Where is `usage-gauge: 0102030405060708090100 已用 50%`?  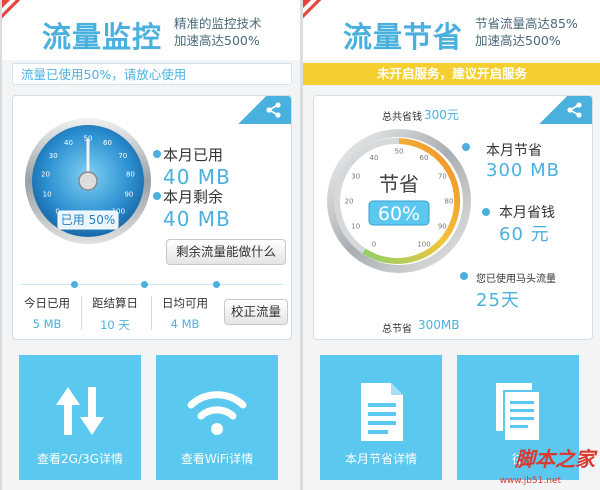
usage-gauge: 0102030405060708090100 已用 50% is located at coordinates (88, 181).